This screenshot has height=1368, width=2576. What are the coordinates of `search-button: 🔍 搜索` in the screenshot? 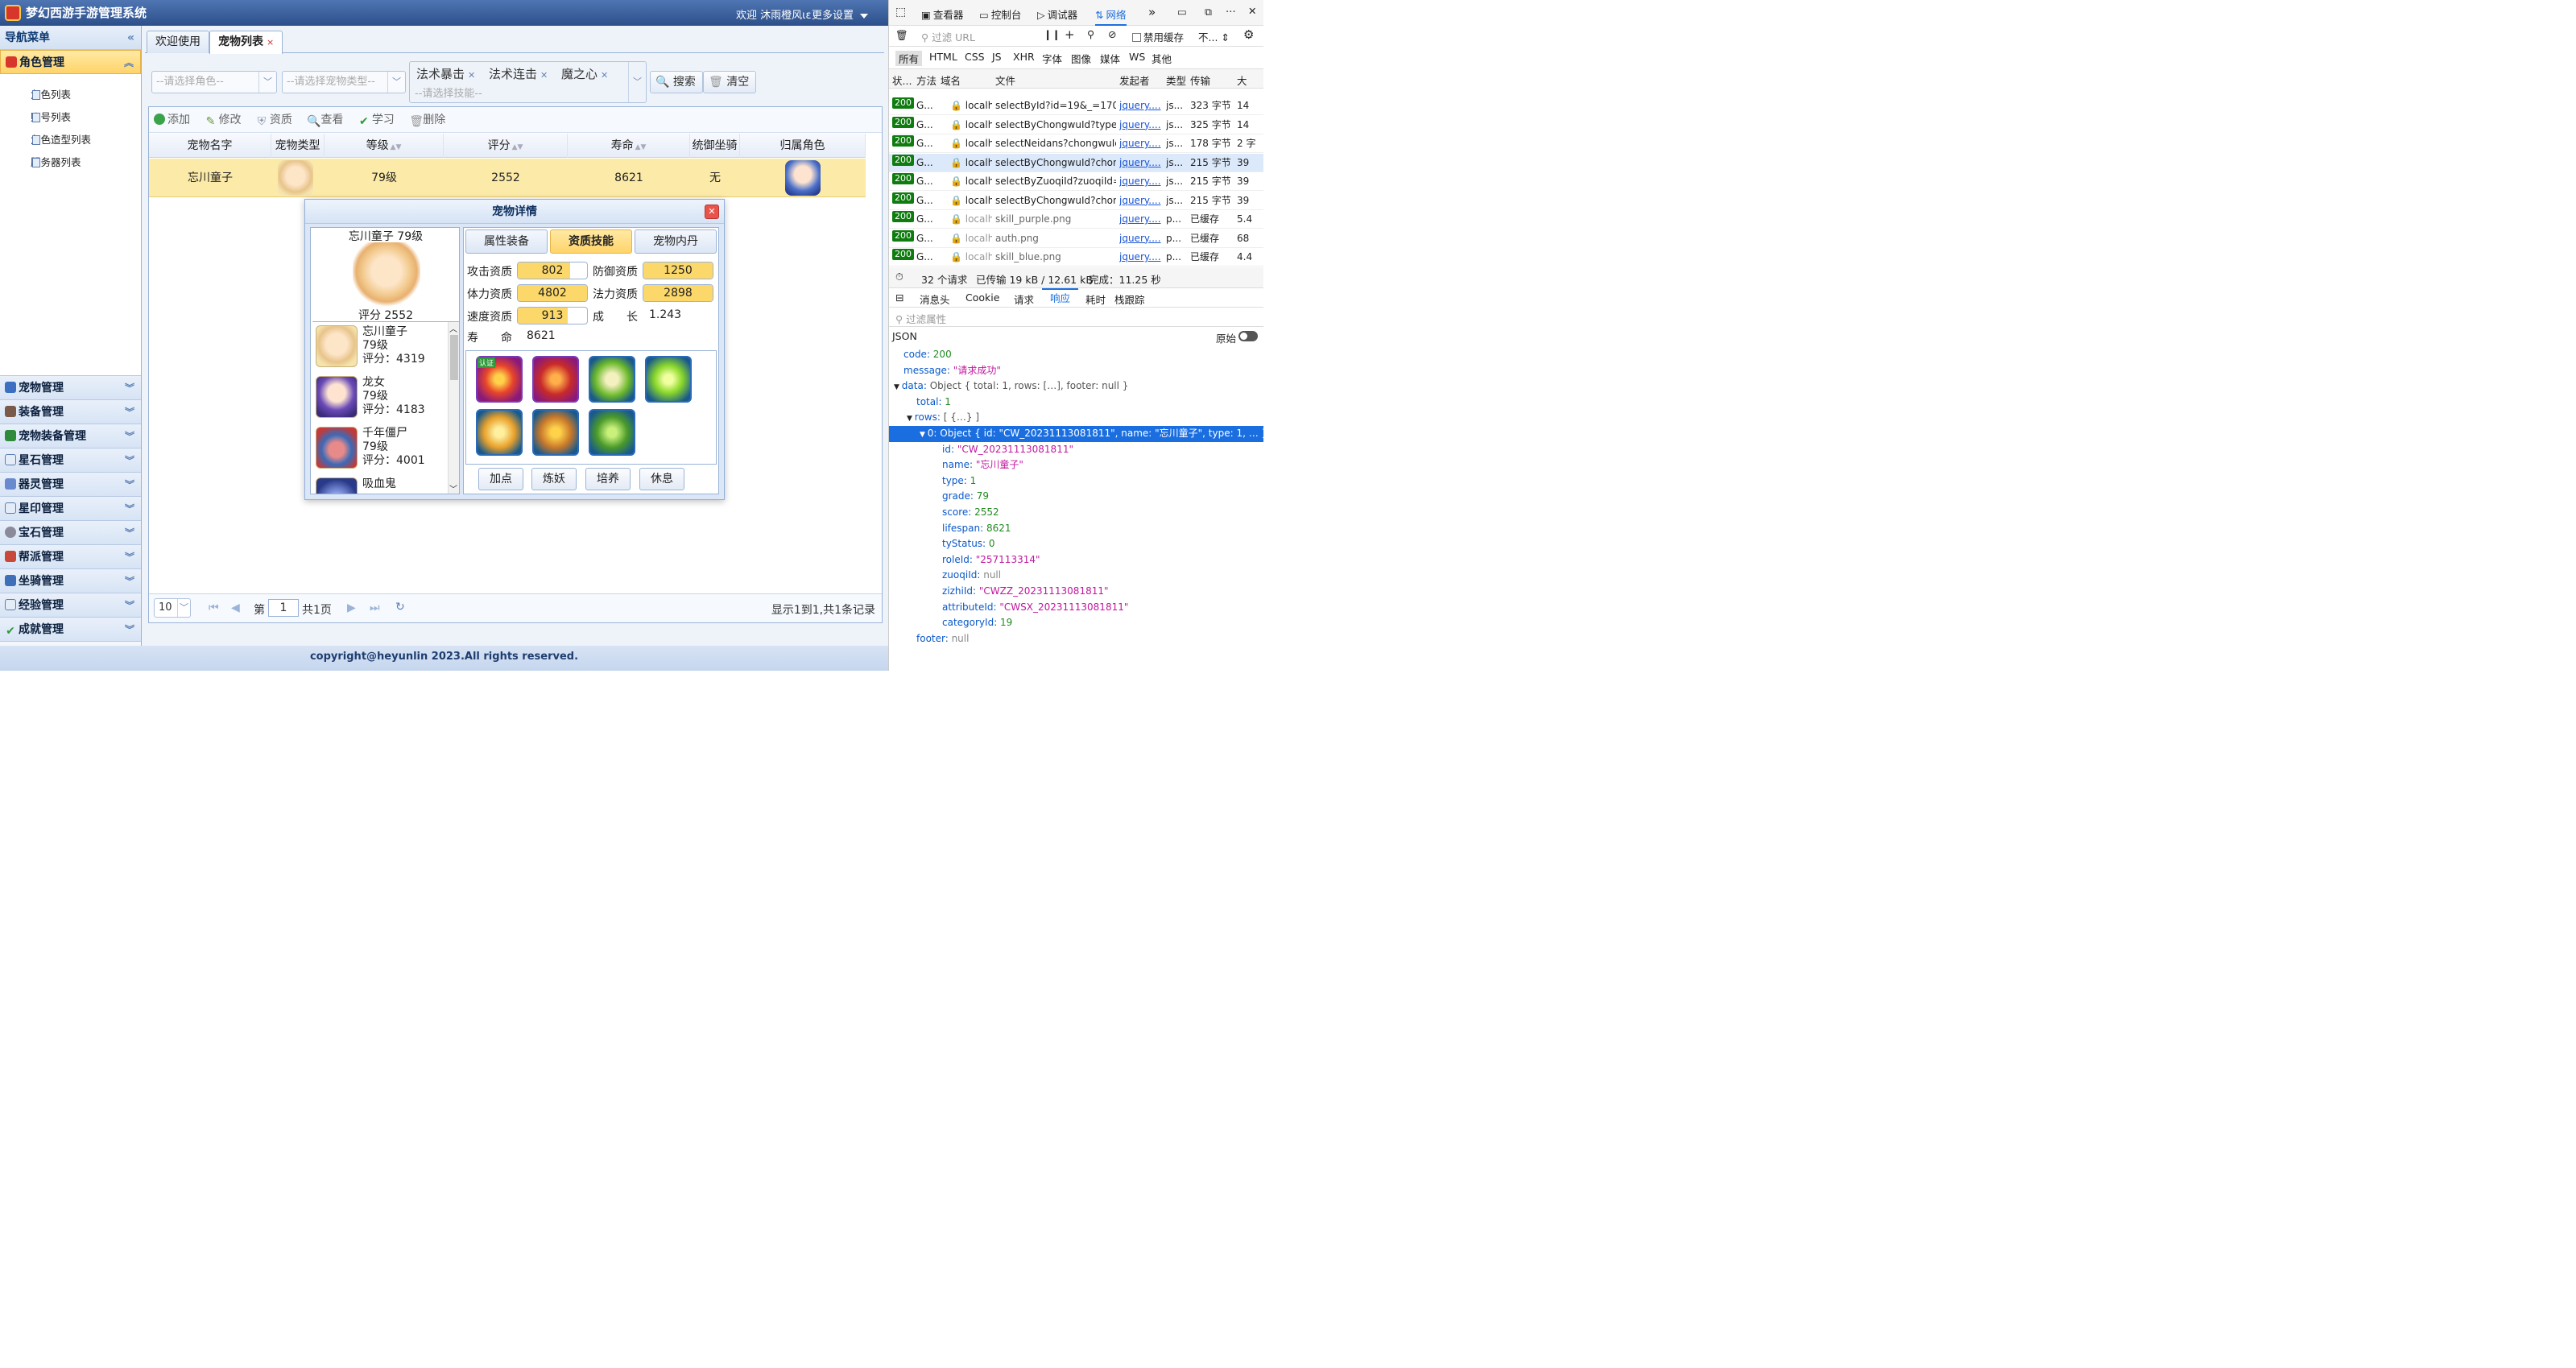 It's located at (677, 82).